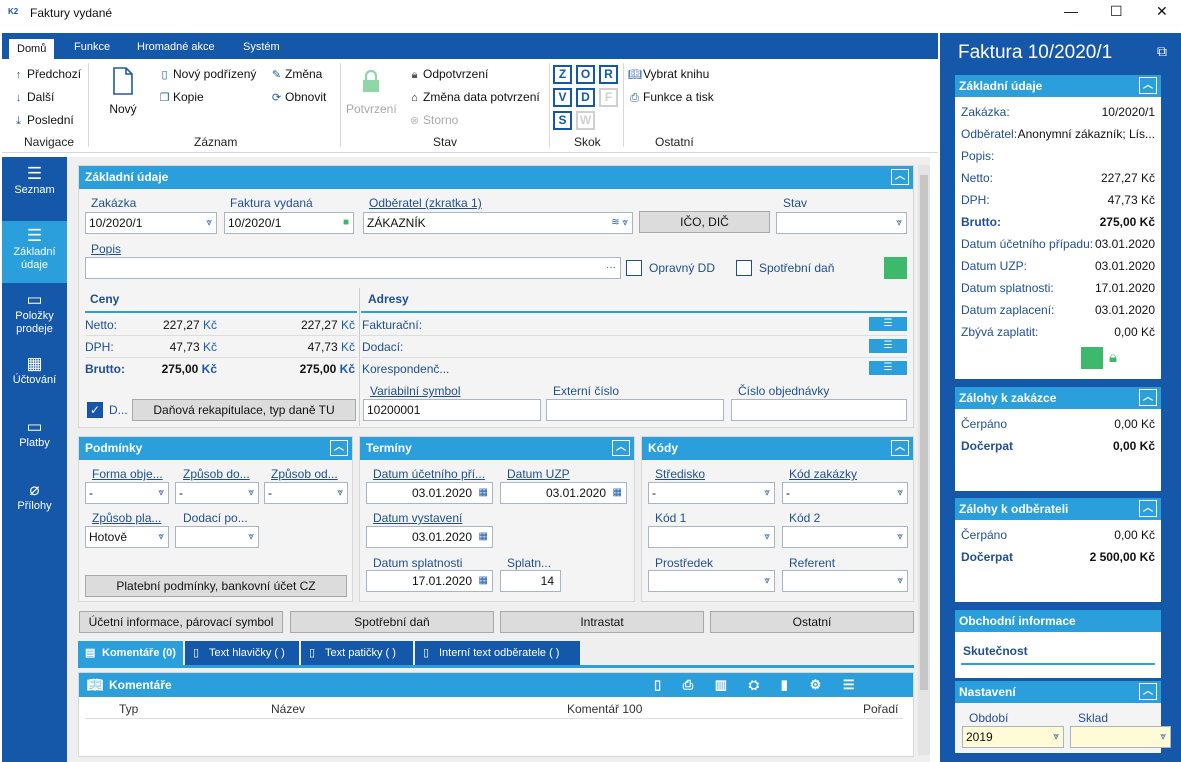 This screenshot has height=762, width=1181. What do you see at coordinates (635, 410) in the screenshot?
I see `ext-field` at bounding box center [635, 410].